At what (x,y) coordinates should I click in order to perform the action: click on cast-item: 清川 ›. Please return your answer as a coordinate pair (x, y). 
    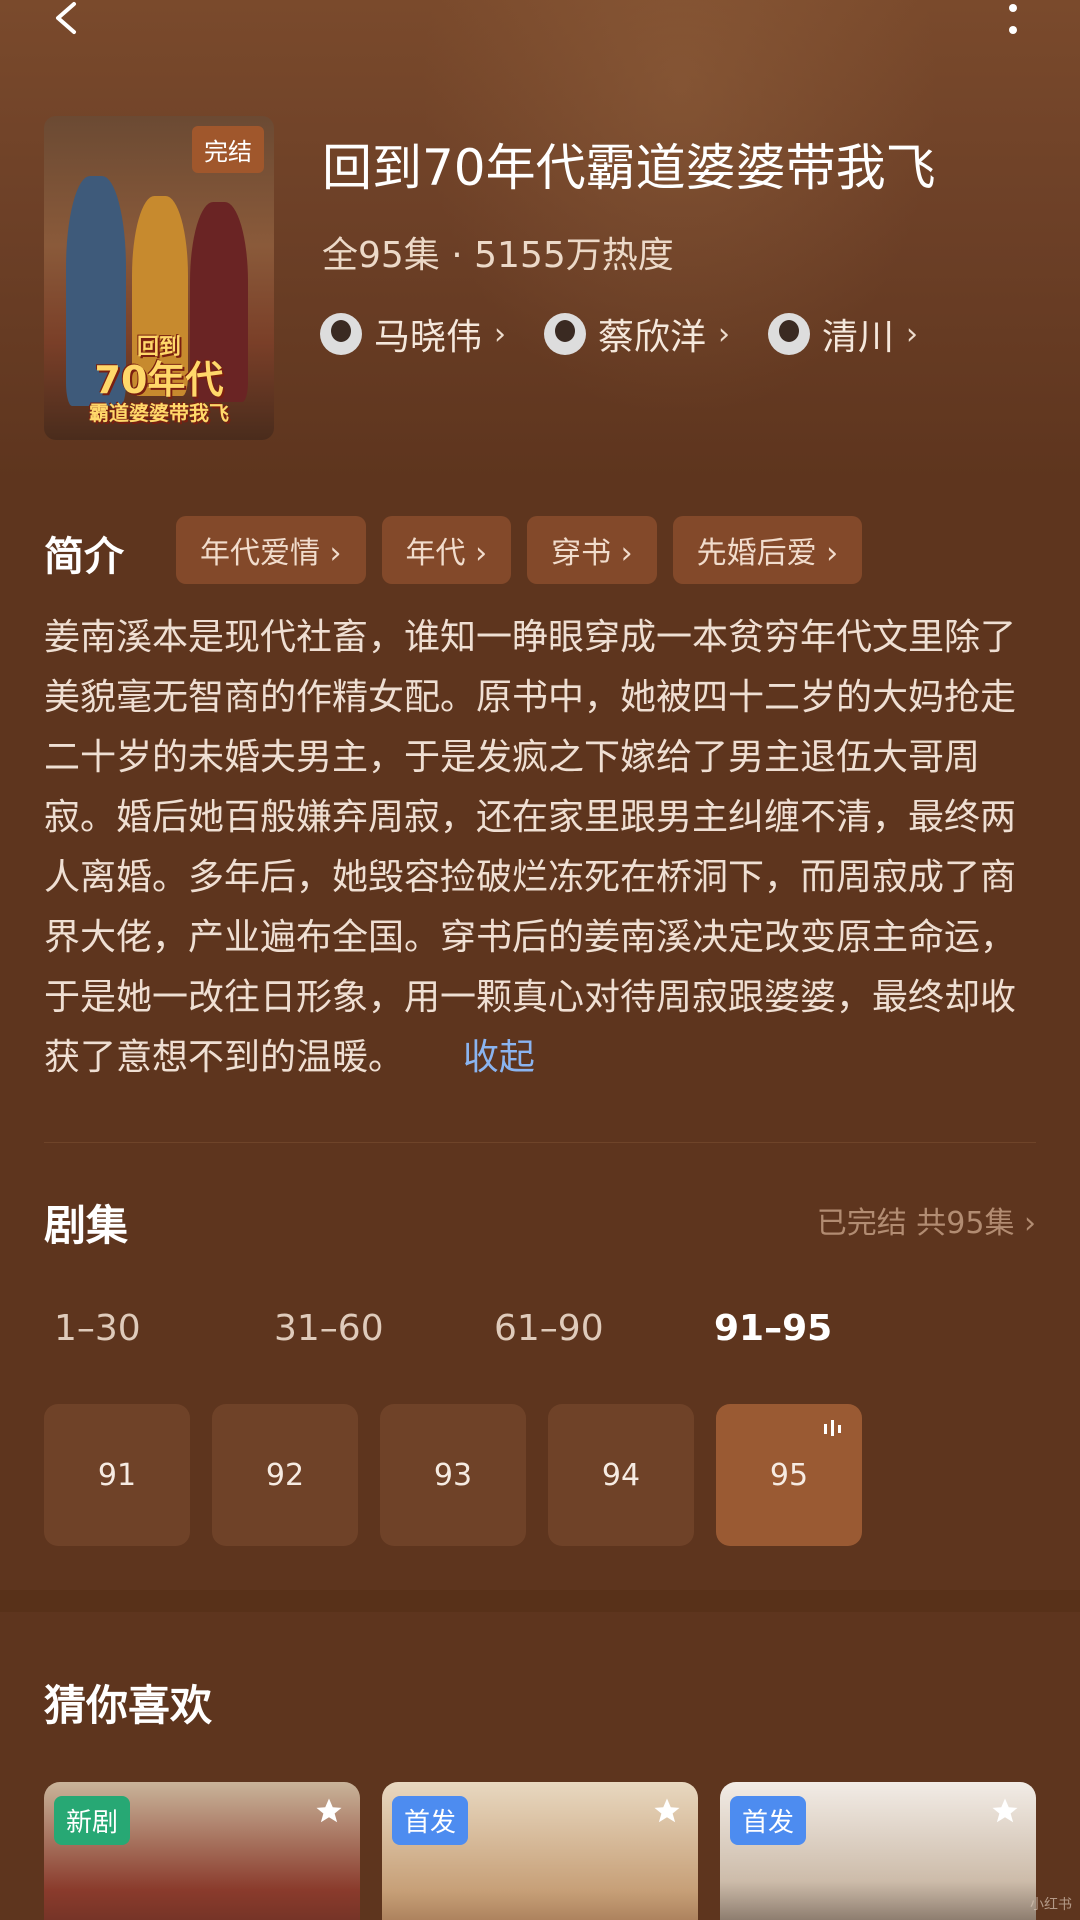
    Looking at the image, I should click on (843, 334).